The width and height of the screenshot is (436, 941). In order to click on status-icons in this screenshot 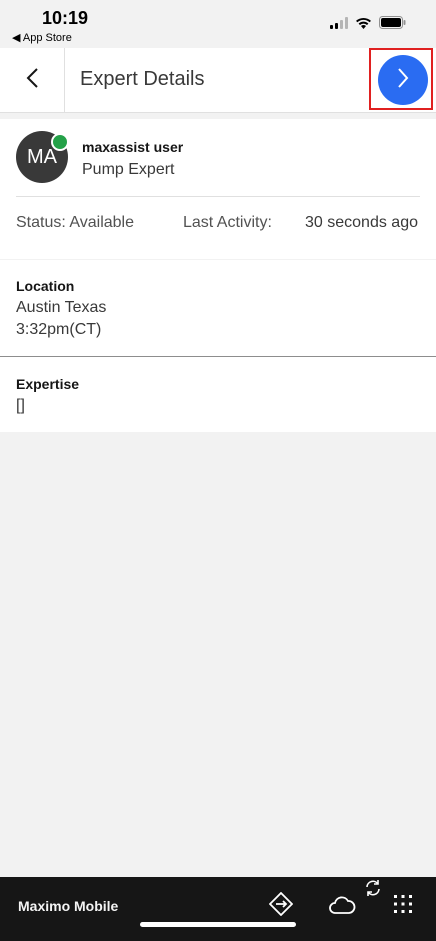, I will do `click(368, 25)`.